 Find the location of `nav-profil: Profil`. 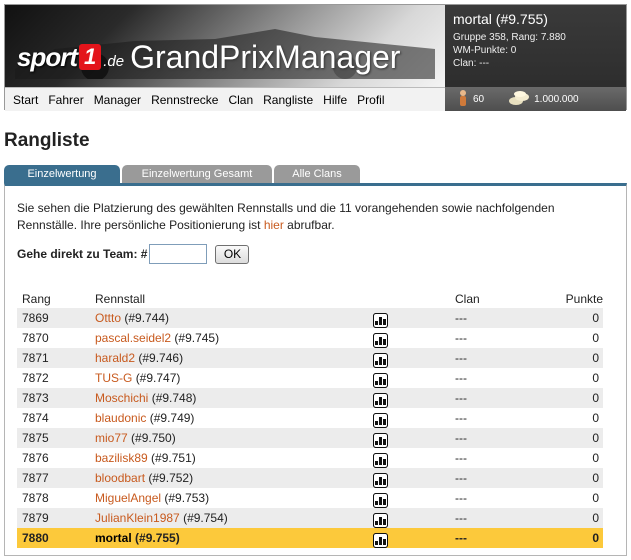

nav-profil: Profil is located at coordinates (370, 100).